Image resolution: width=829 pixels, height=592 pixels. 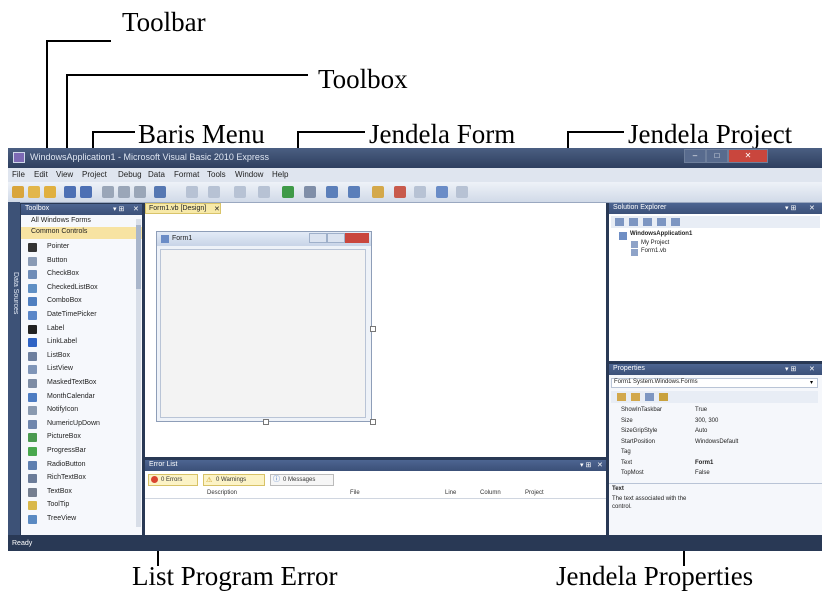 I want to click on column-project: Project, so click(x=534, y=493).